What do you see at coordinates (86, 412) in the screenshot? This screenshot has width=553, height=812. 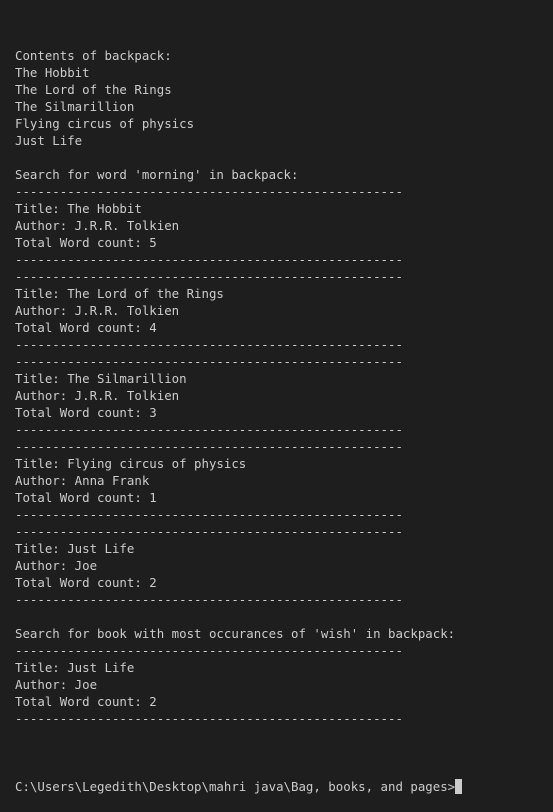 I see `output-line: Total Word count: 3` at bounding box center [86, 412].